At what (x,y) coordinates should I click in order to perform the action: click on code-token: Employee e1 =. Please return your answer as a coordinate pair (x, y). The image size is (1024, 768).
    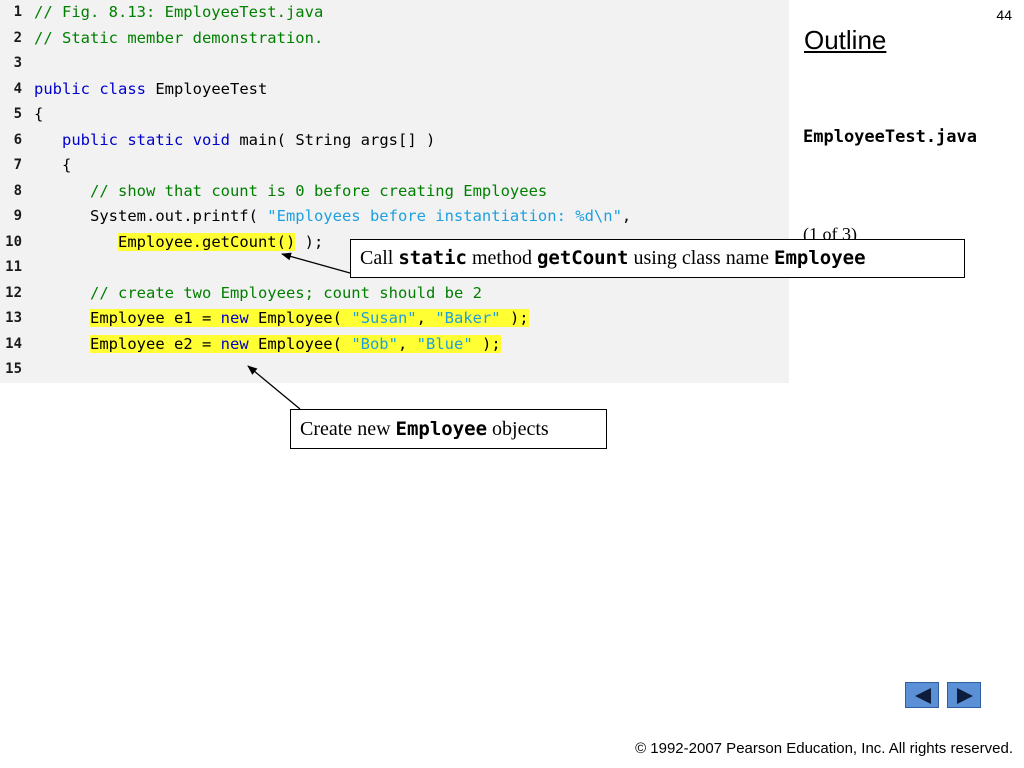
    Looking at the image, I should click on (155, 318).